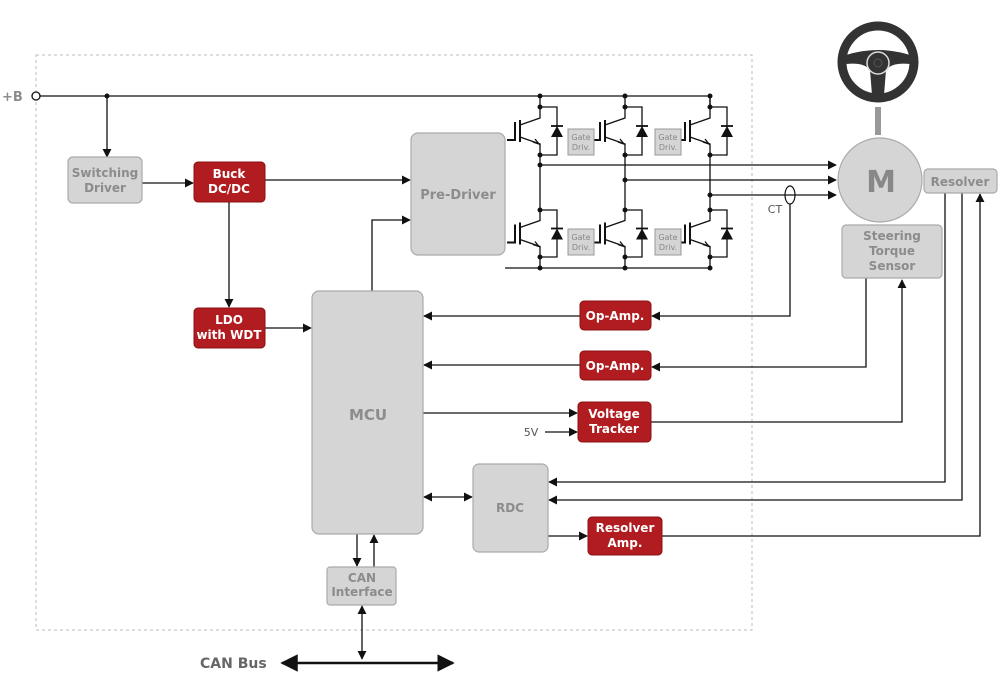  What do you see at coordinates (361, 586) in the screenshot?
I see `can-interface-block: CAN Interface` at bounding box center [361, 586].